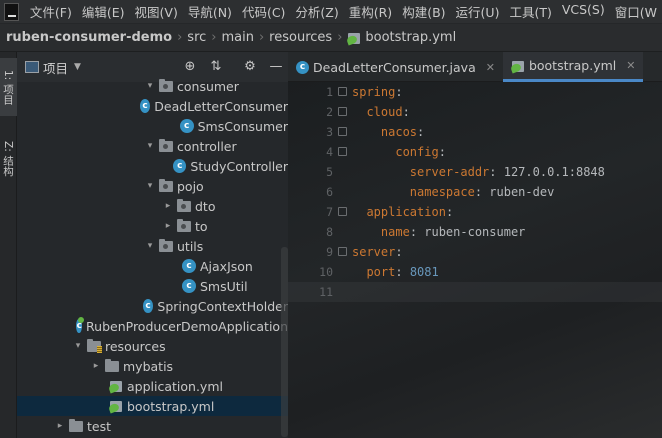 The image size is (662, 438). Describe the element at coordinates (103, 11) in the screenshot. I see `menu-item: 编辑(E)` at that location.